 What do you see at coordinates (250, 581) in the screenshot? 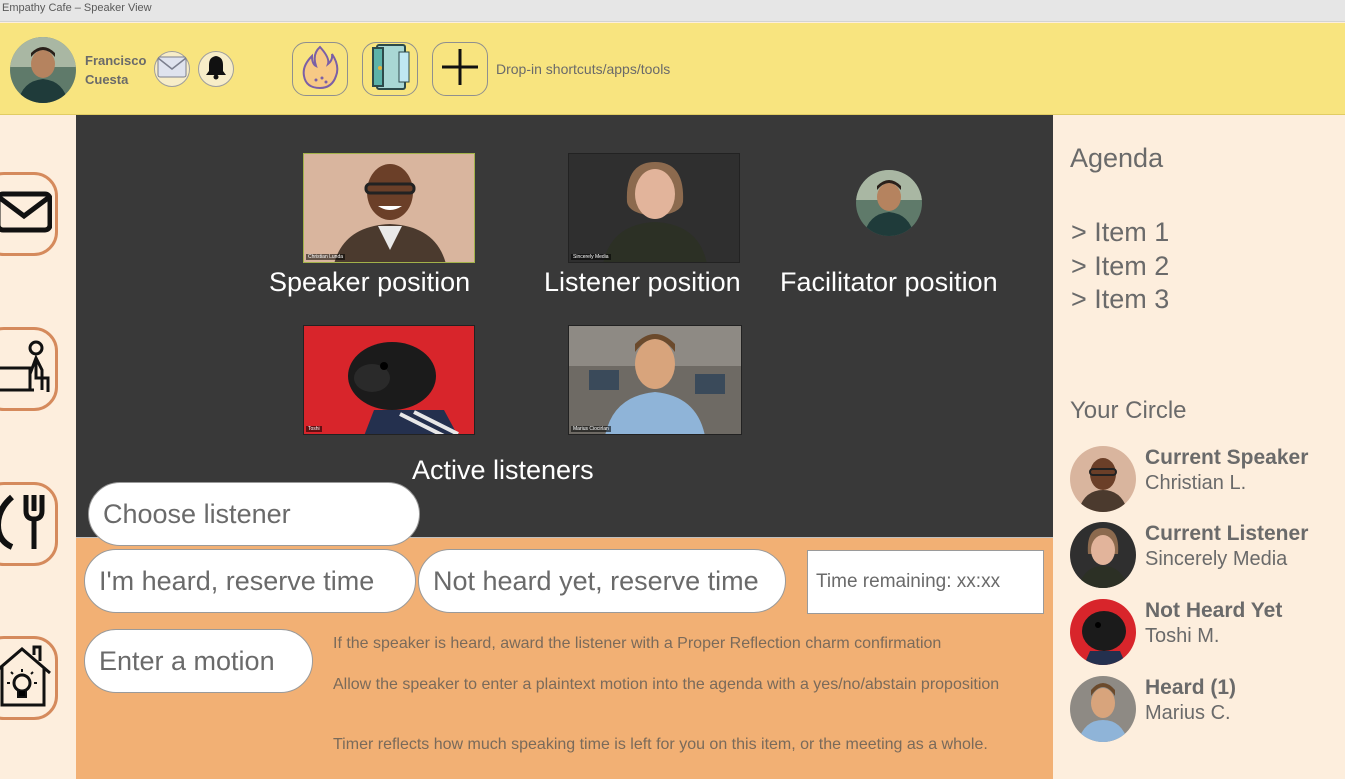
I see `heard-reserve-time-button: I'm heard, reserve time` at bounding box center [250, 581].